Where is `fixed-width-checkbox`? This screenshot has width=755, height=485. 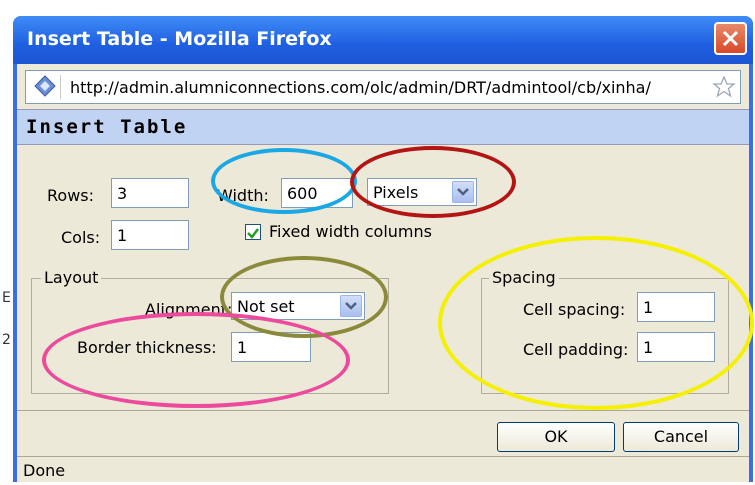 fixed-width-checkbox is located at coordinates (253, 232).